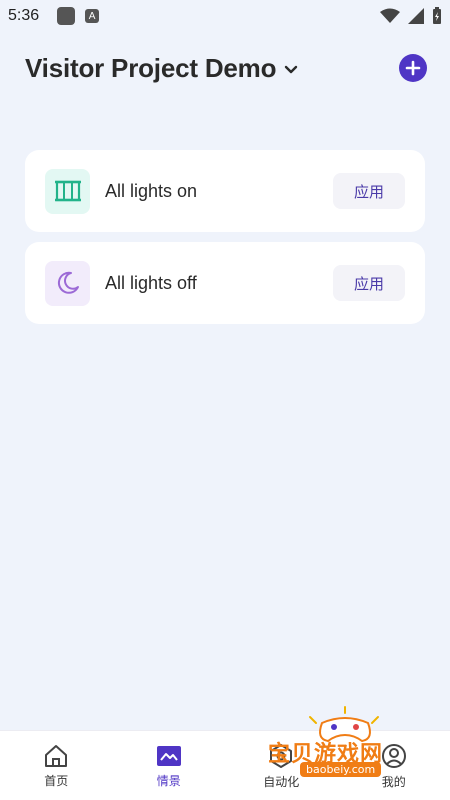 This screenshot has width=450, height=800. What do you see at coordinates (225, 191) in the screenshot?
I see `scene-card-all-lights-on: All lights on 应用` at bounding box center [225, 191].